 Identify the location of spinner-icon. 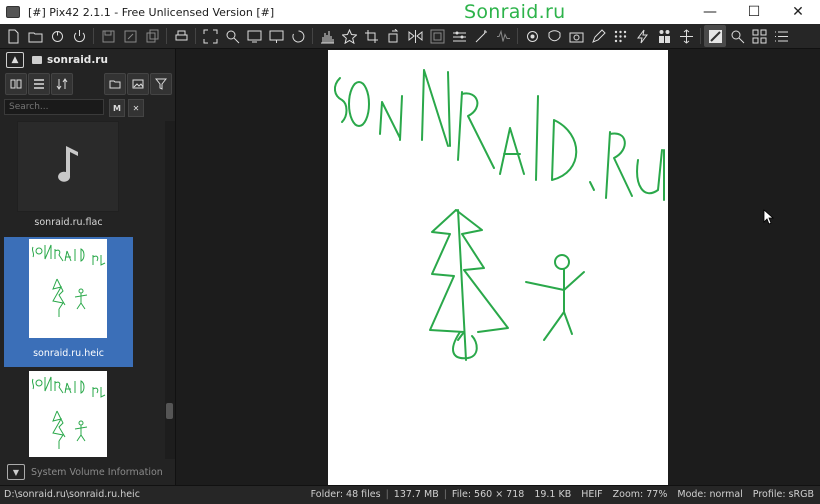
(298, 36).